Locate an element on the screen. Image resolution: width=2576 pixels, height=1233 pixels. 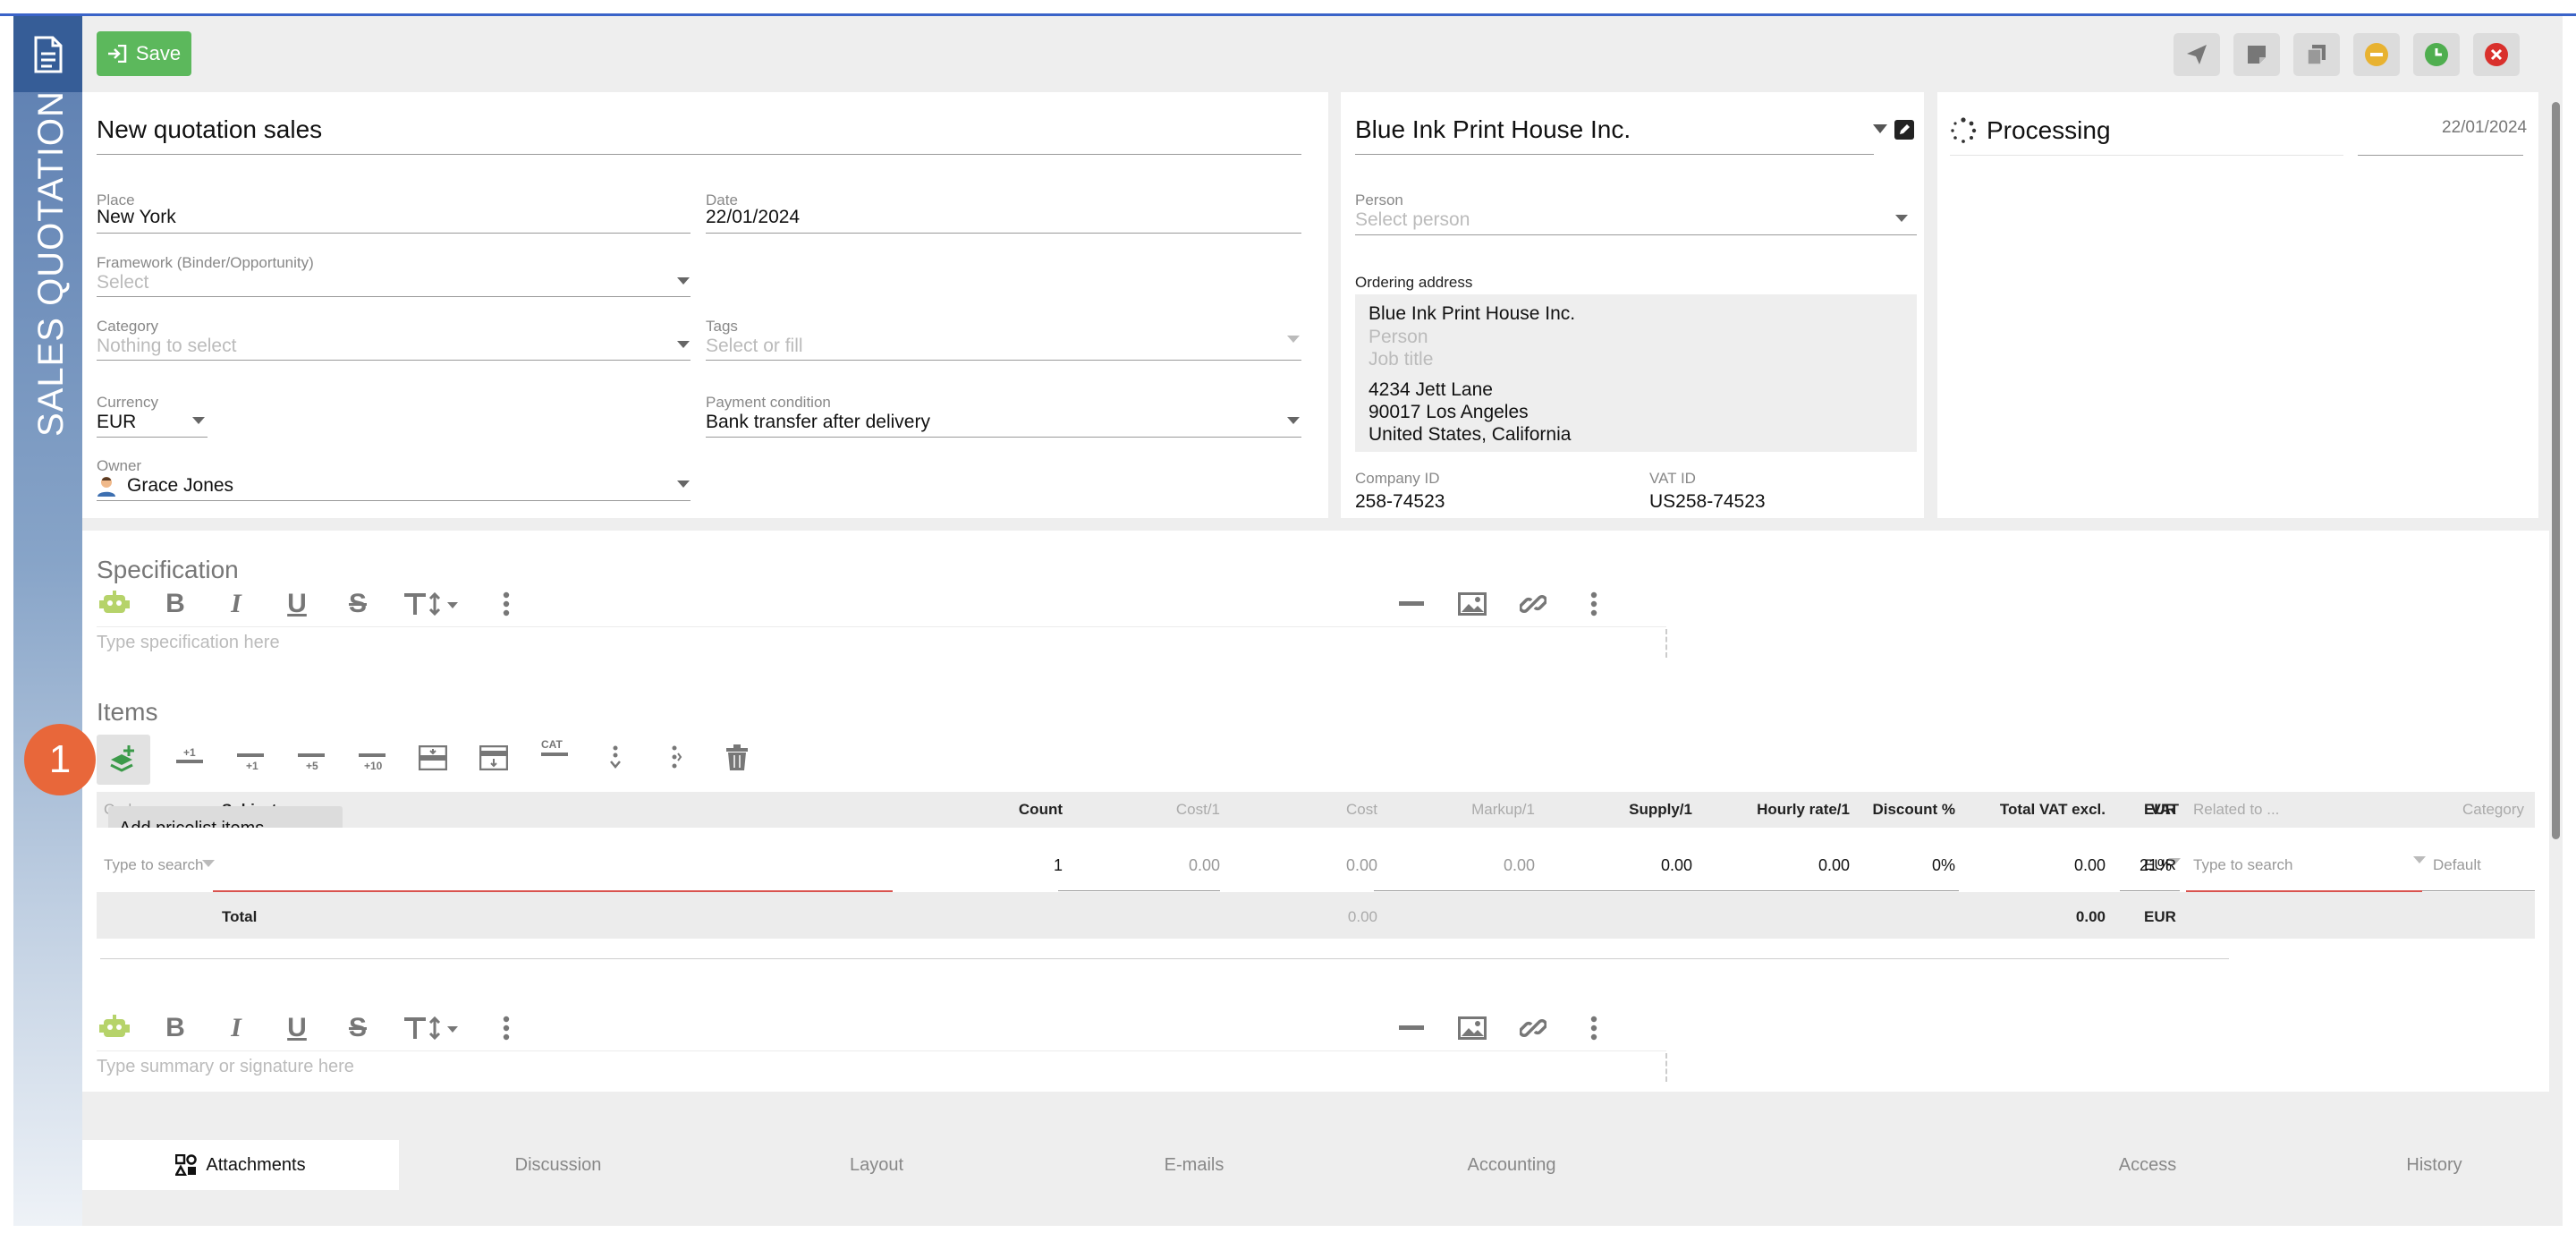
save-button: Save is located at coordinates (144, 53).